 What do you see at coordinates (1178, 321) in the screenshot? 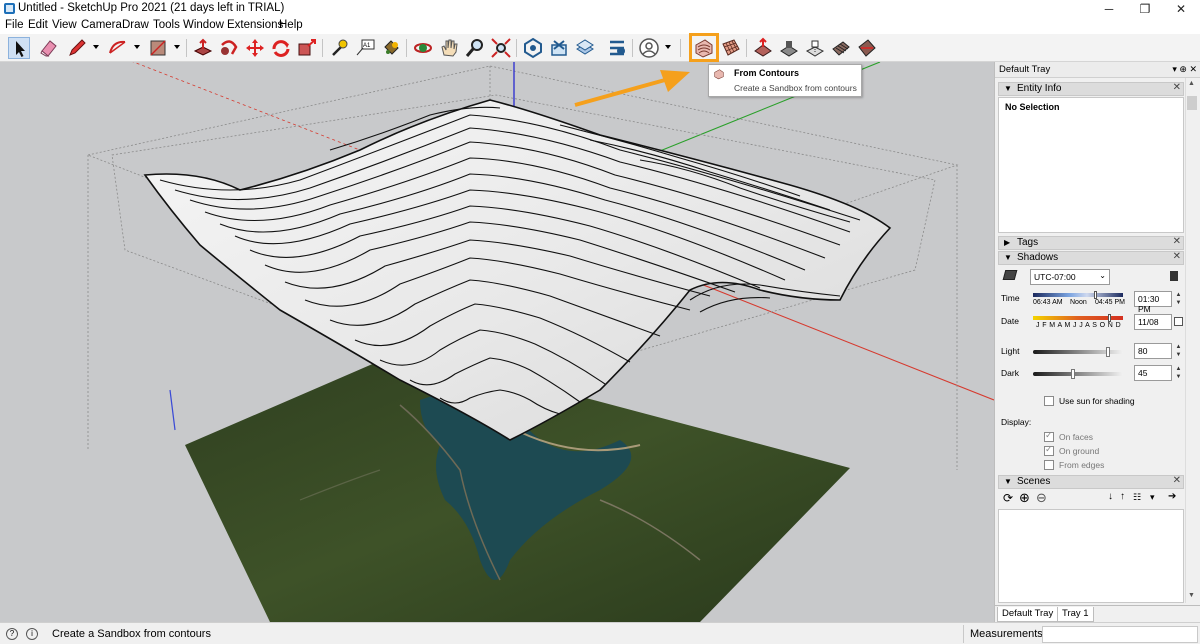
I see `calendar-icon` at bounding box center [1178, 321].